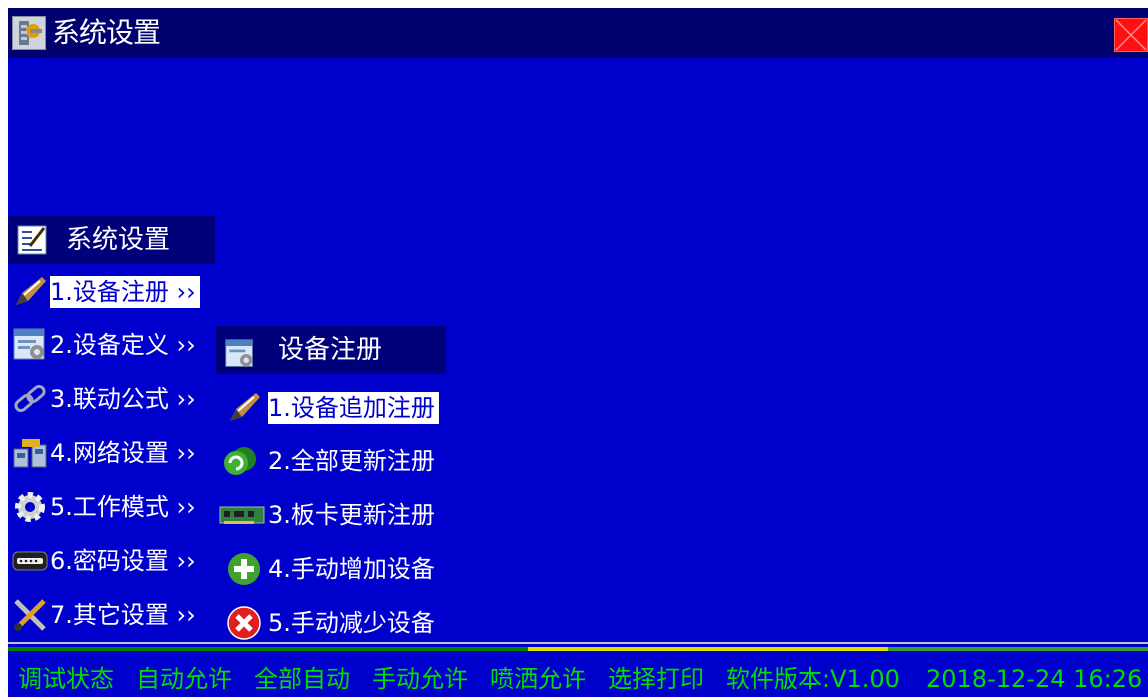  I want to click on sub-menu-title: 设备注册, so click(330, 350).